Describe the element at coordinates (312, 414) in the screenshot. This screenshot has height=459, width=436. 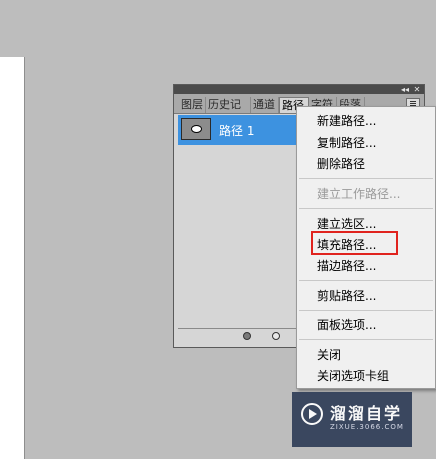
I see `play-logo-icon` at that location.